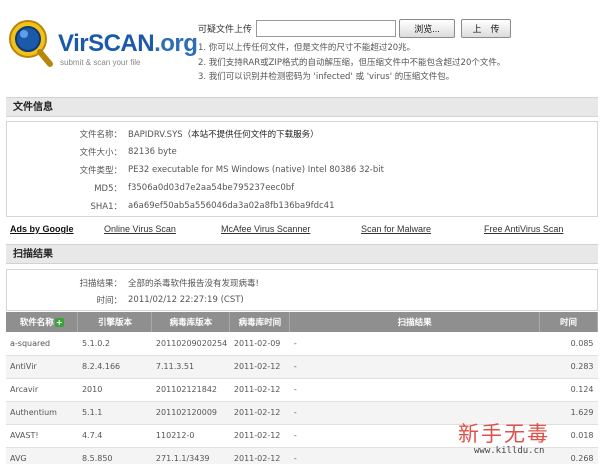 The image size is (600, 464). What do you see at coordinates (568, 390) in the screenshot?
I see `cell-time: 0.124` at bounding box center [568, 390].